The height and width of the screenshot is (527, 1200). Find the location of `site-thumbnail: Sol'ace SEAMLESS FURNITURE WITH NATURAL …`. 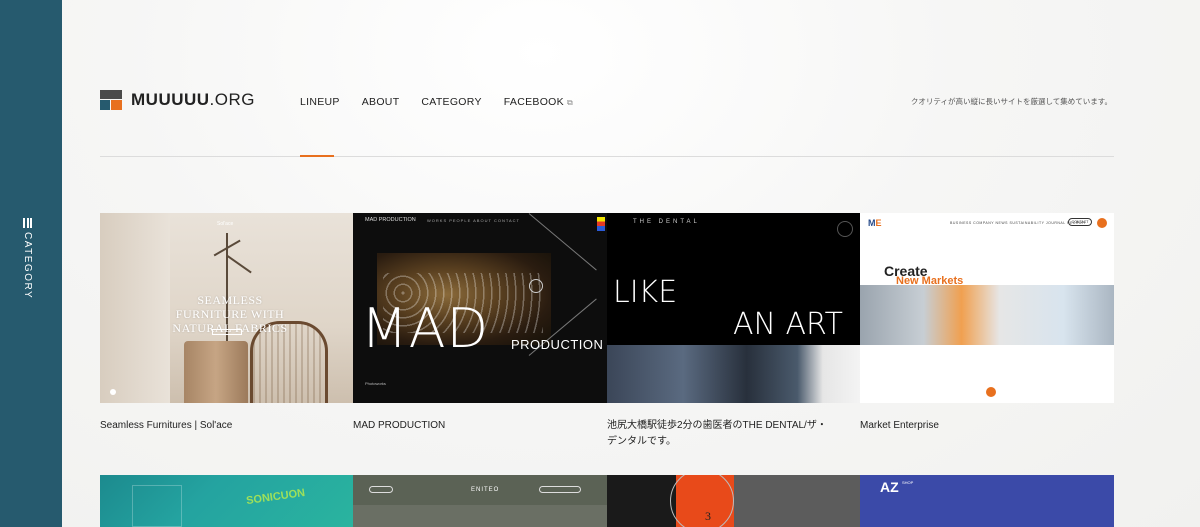

site-thumbnail: Sol'ace SEAMLESS FURNITURE WITH NATURAL … is located at coordinates (227, 308).